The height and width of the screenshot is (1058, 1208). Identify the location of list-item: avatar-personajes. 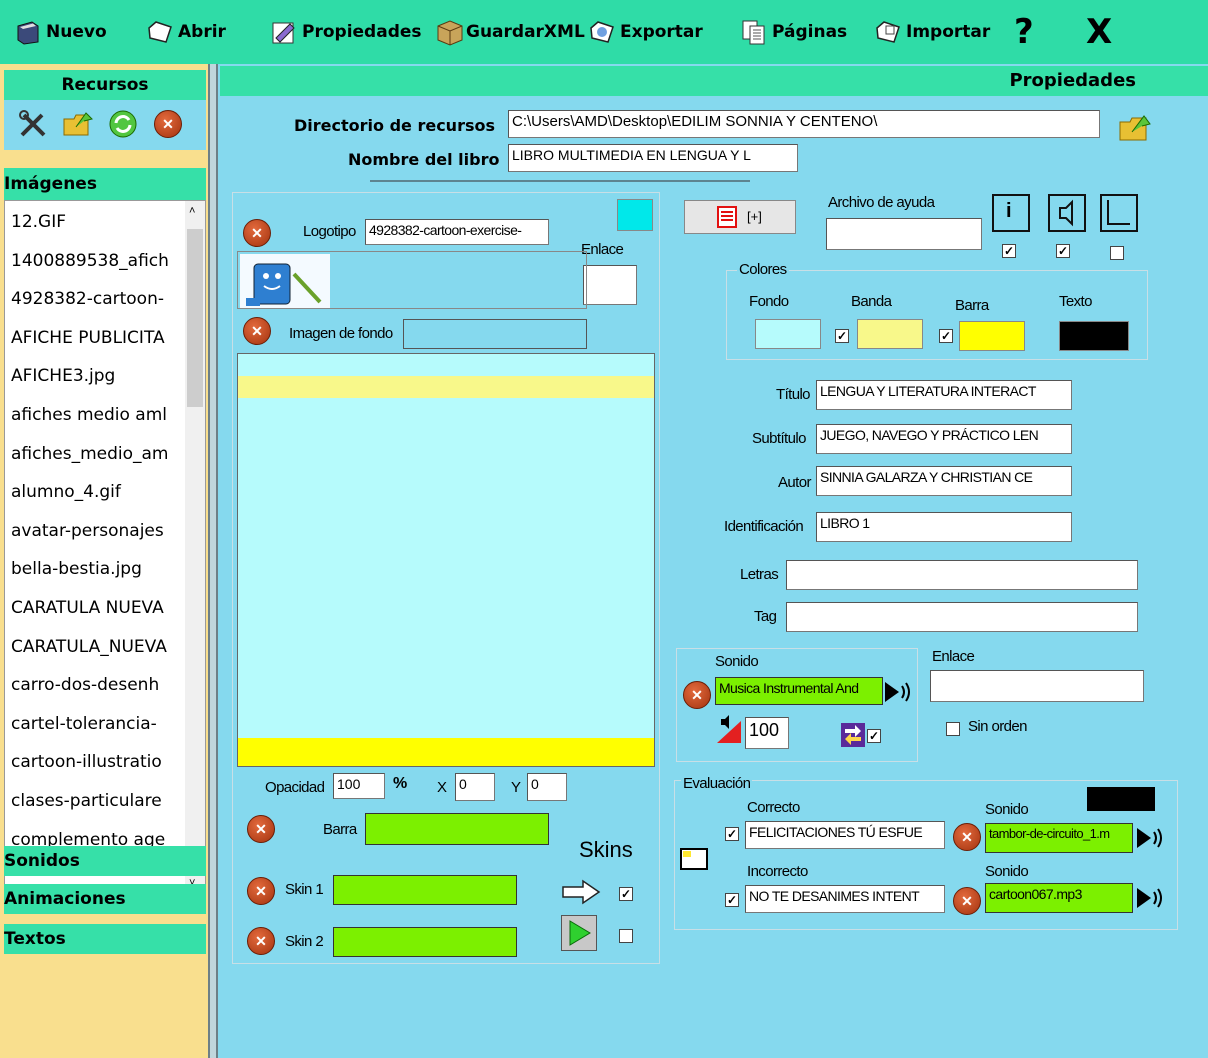
(95, 531).